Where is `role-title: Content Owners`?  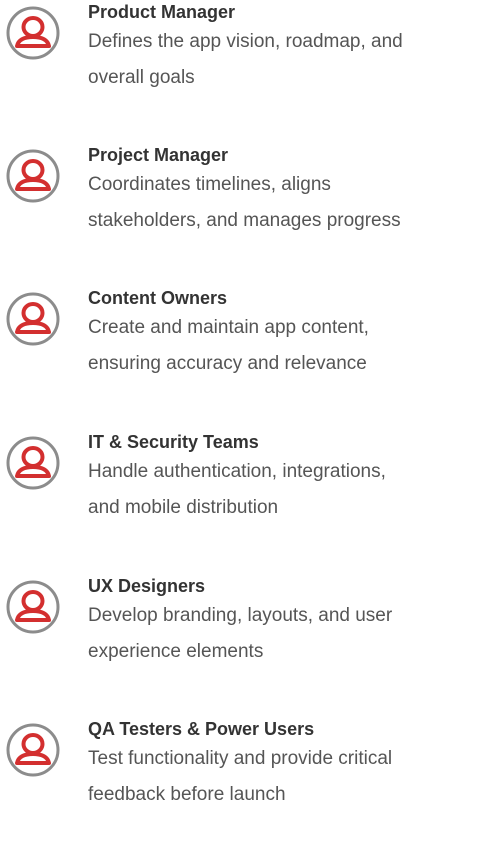 role-title: Content Owners is located at coordinates (158, 298).